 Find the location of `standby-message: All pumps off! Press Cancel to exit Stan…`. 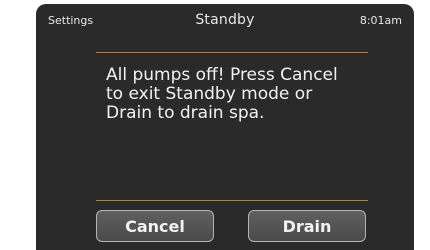

standby-message: All pumps off! Press Cancel to exit Stan… is located at coordinates (222, 94).